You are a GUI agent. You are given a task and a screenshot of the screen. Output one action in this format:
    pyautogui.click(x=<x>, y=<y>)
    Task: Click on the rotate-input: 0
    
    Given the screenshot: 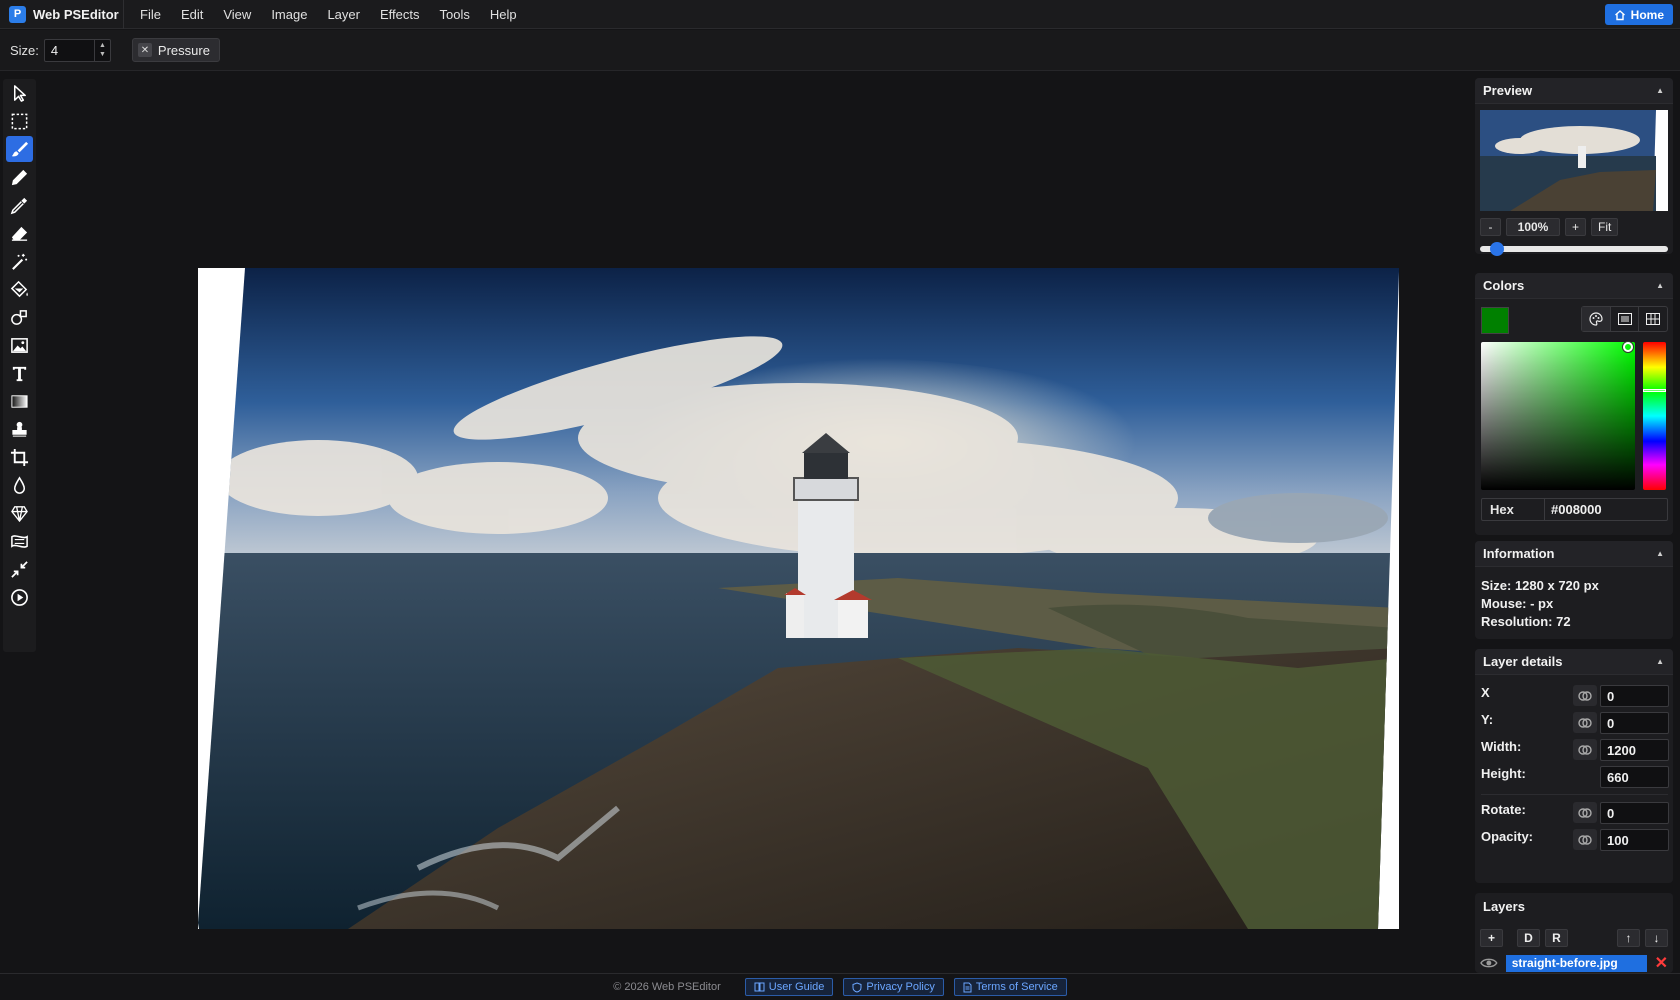 What is the action you would take?
    pyautogui.click(x=1634, y=813)
    